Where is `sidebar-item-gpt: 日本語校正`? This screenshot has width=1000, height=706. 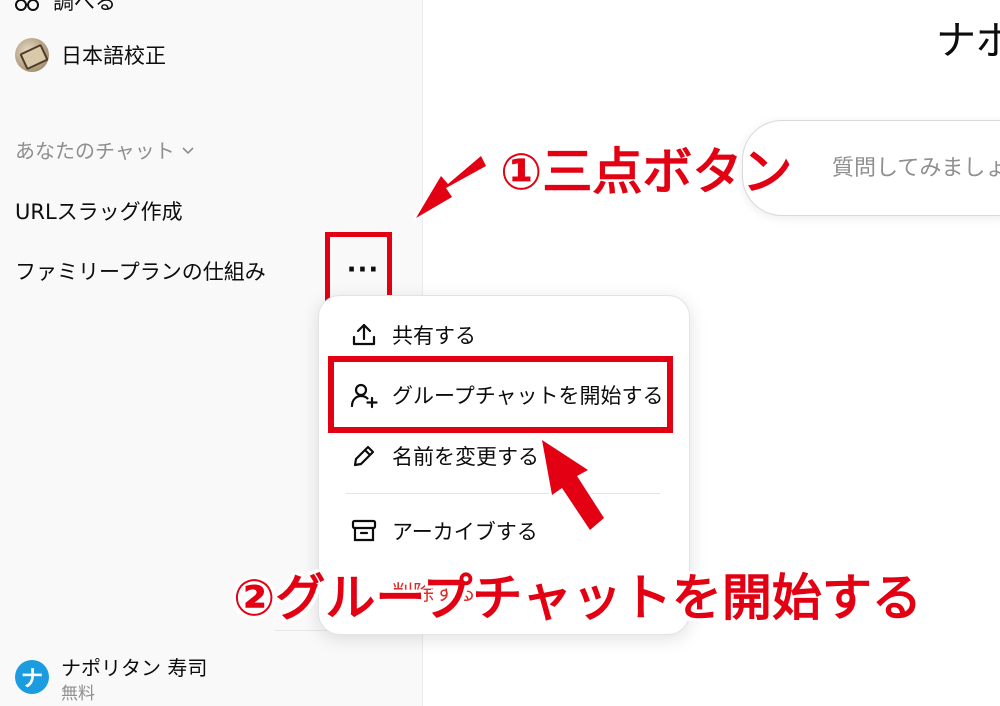
sidebar-item-gpt: 日本語校正 is located at coordinates (90, 55).